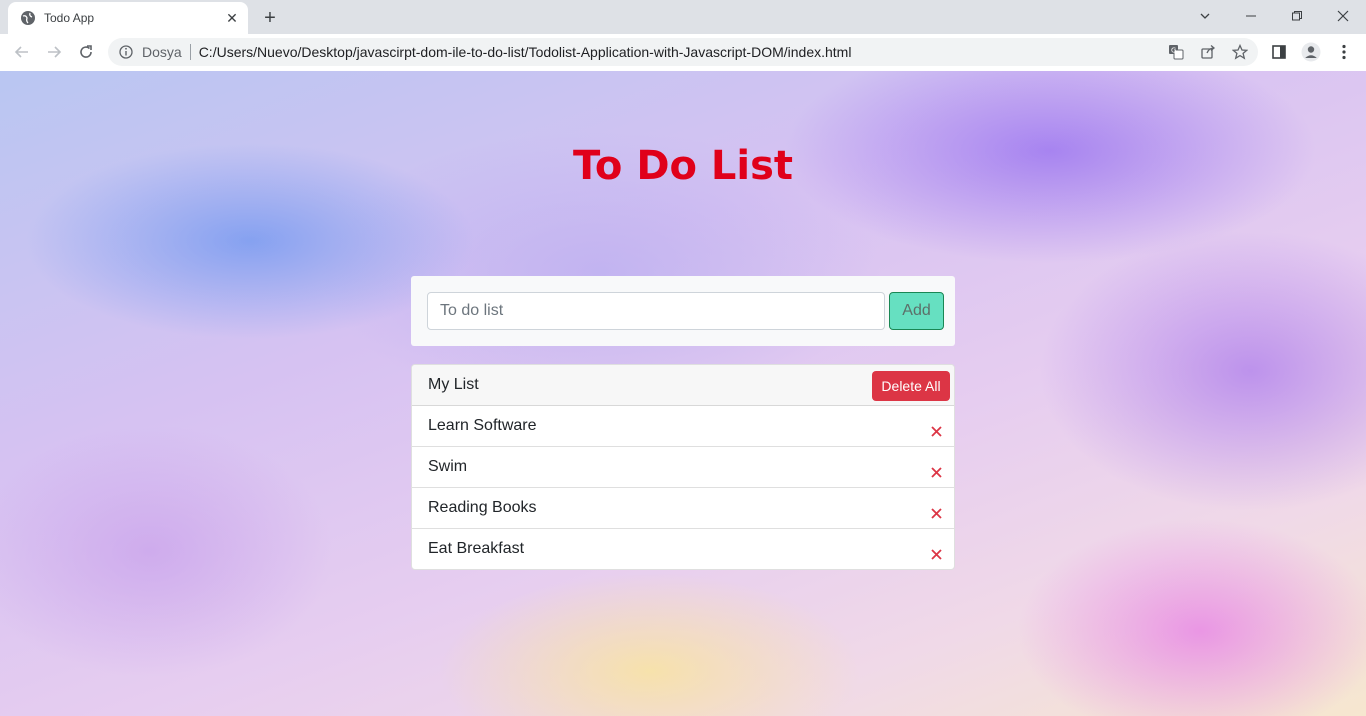 This screenshot has height=716, width=1366. What do you see at coordinates (1205, 16) in the screenshot?
I see `tab-search-chevron-icon` at bounding box center [1205, 16].